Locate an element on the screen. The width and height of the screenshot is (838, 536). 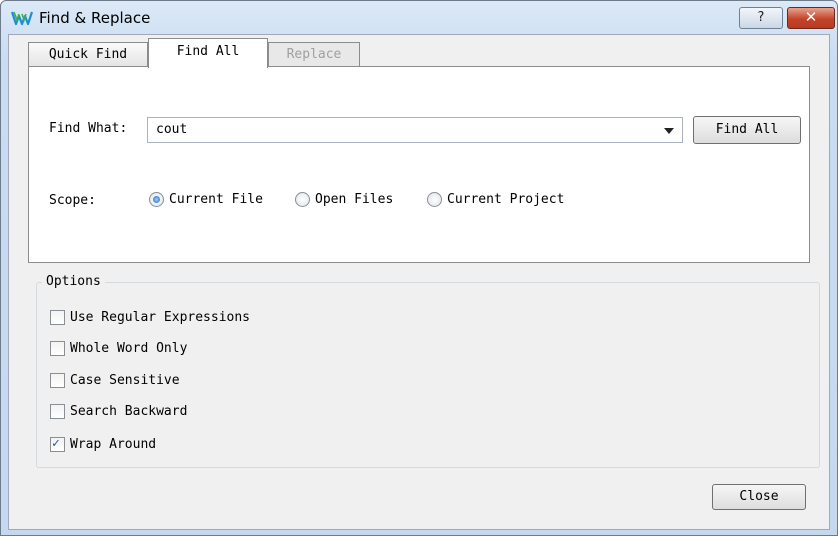
radio-label: Current File is located at coordinates (216, 199).